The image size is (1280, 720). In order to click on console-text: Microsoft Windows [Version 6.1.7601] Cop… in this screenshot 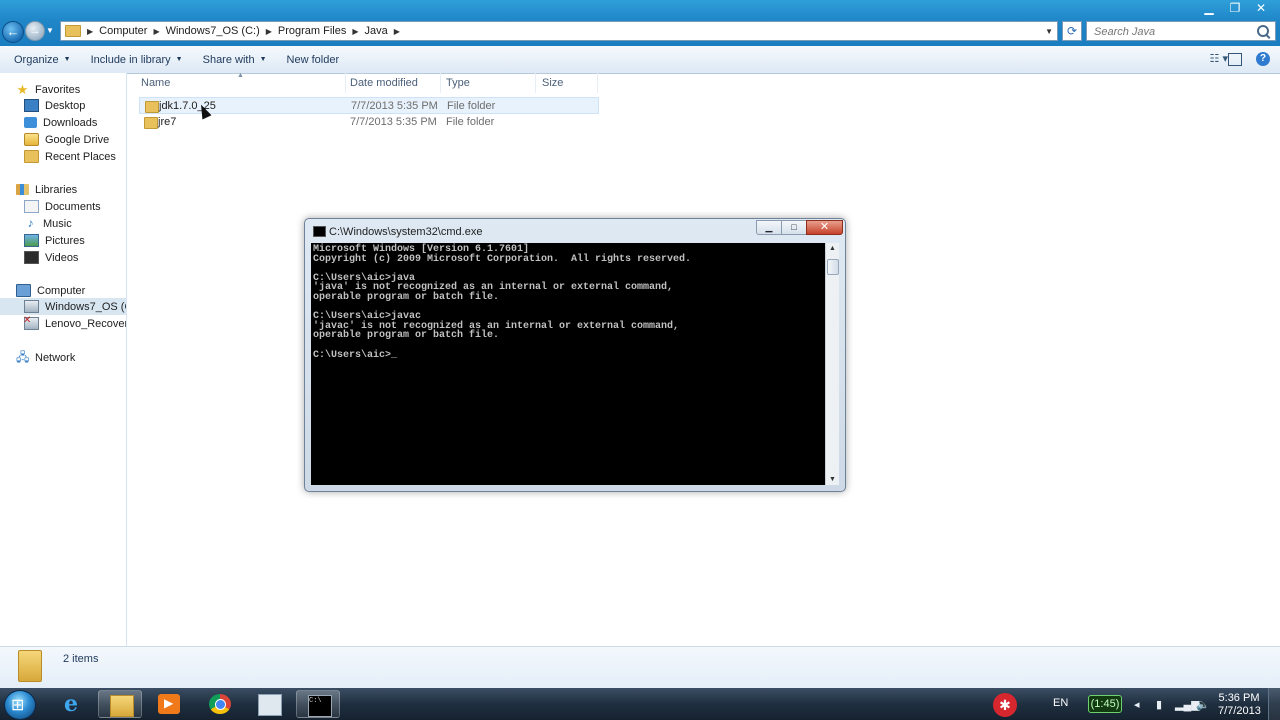, I will do `click(502, 302)`.